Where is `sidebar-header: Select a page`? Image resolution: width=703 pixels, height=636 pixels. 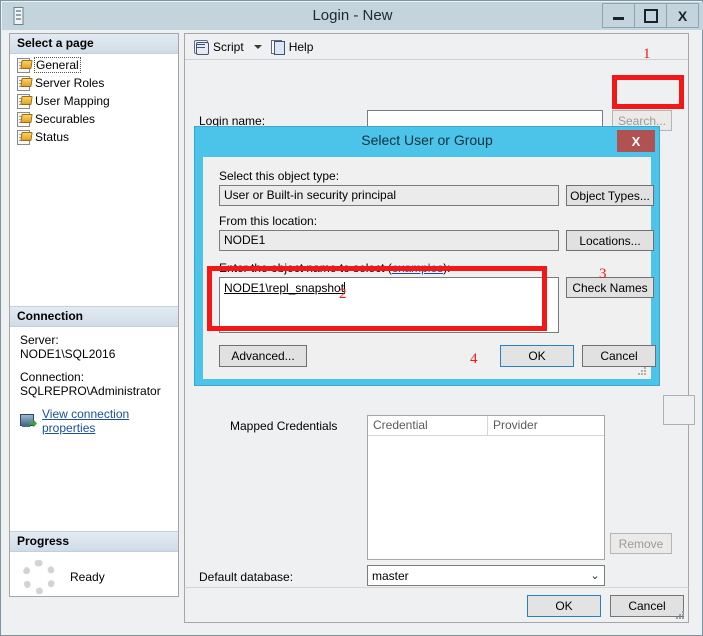
sidebar-header: Select a page is located at coordinates (94, 44).